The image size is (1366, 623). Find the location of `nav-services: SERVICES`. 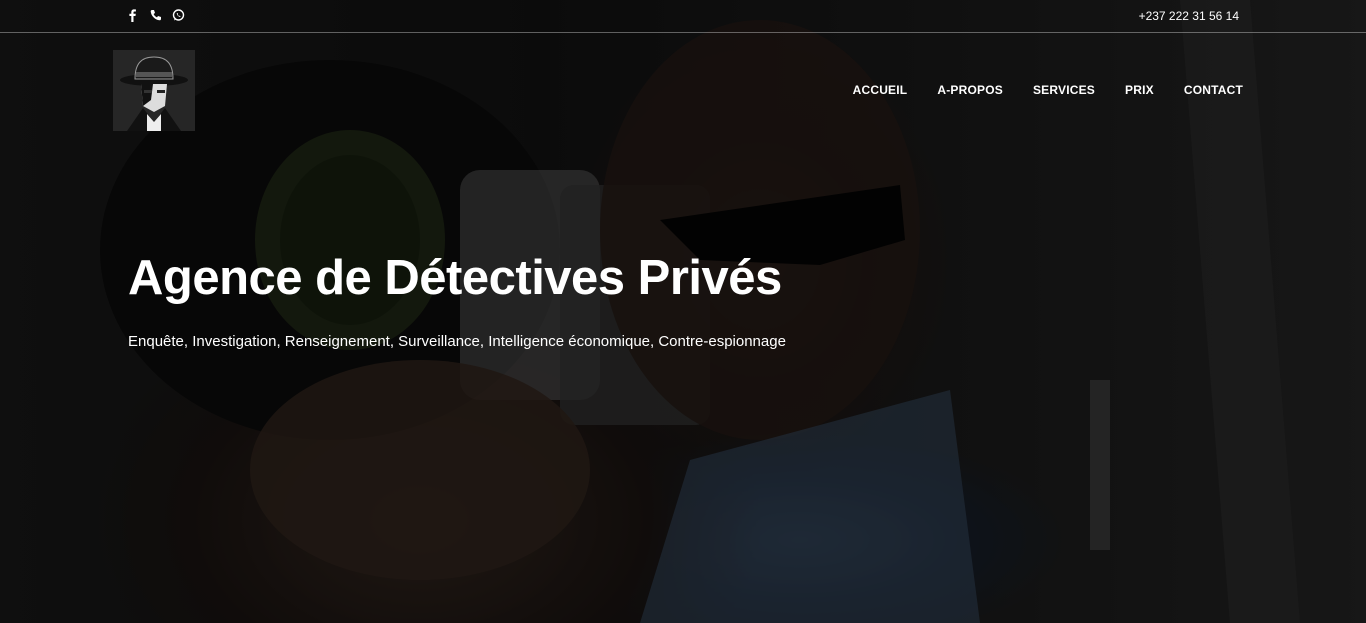

nav-services: SERVICES is located at coordinates (1064, 90).